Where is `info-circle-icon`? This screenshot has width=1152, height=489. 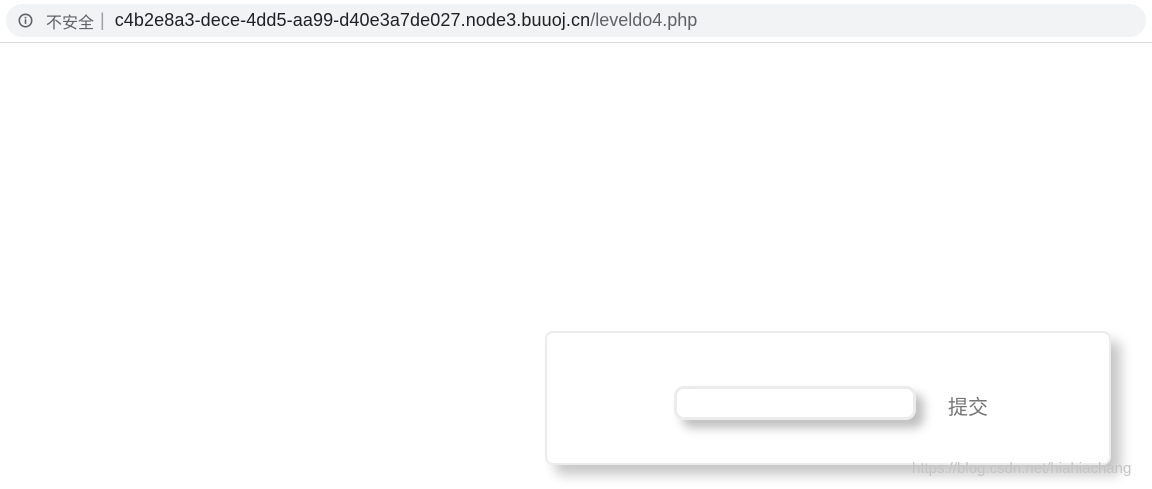 info-circle-icon is located at coordinates (25, 20).